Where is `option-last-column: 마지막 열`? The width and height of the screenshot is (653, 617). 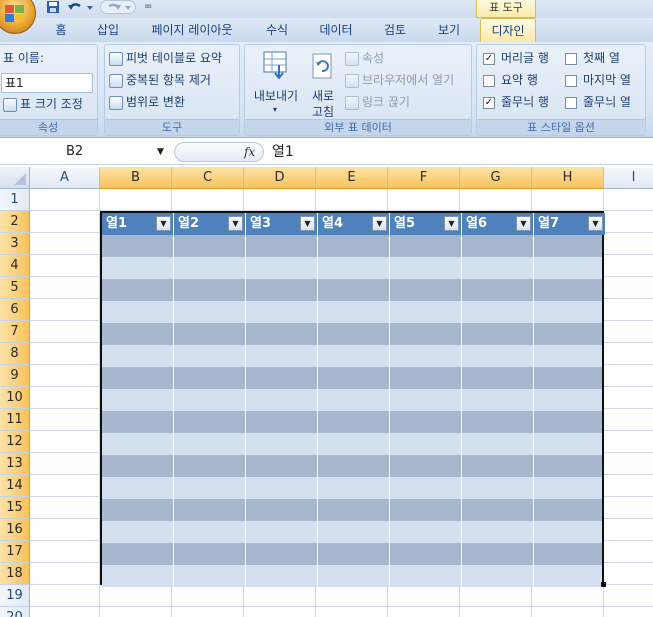
option-last-column: 마지막 열 is located at coordinates (598, 80).